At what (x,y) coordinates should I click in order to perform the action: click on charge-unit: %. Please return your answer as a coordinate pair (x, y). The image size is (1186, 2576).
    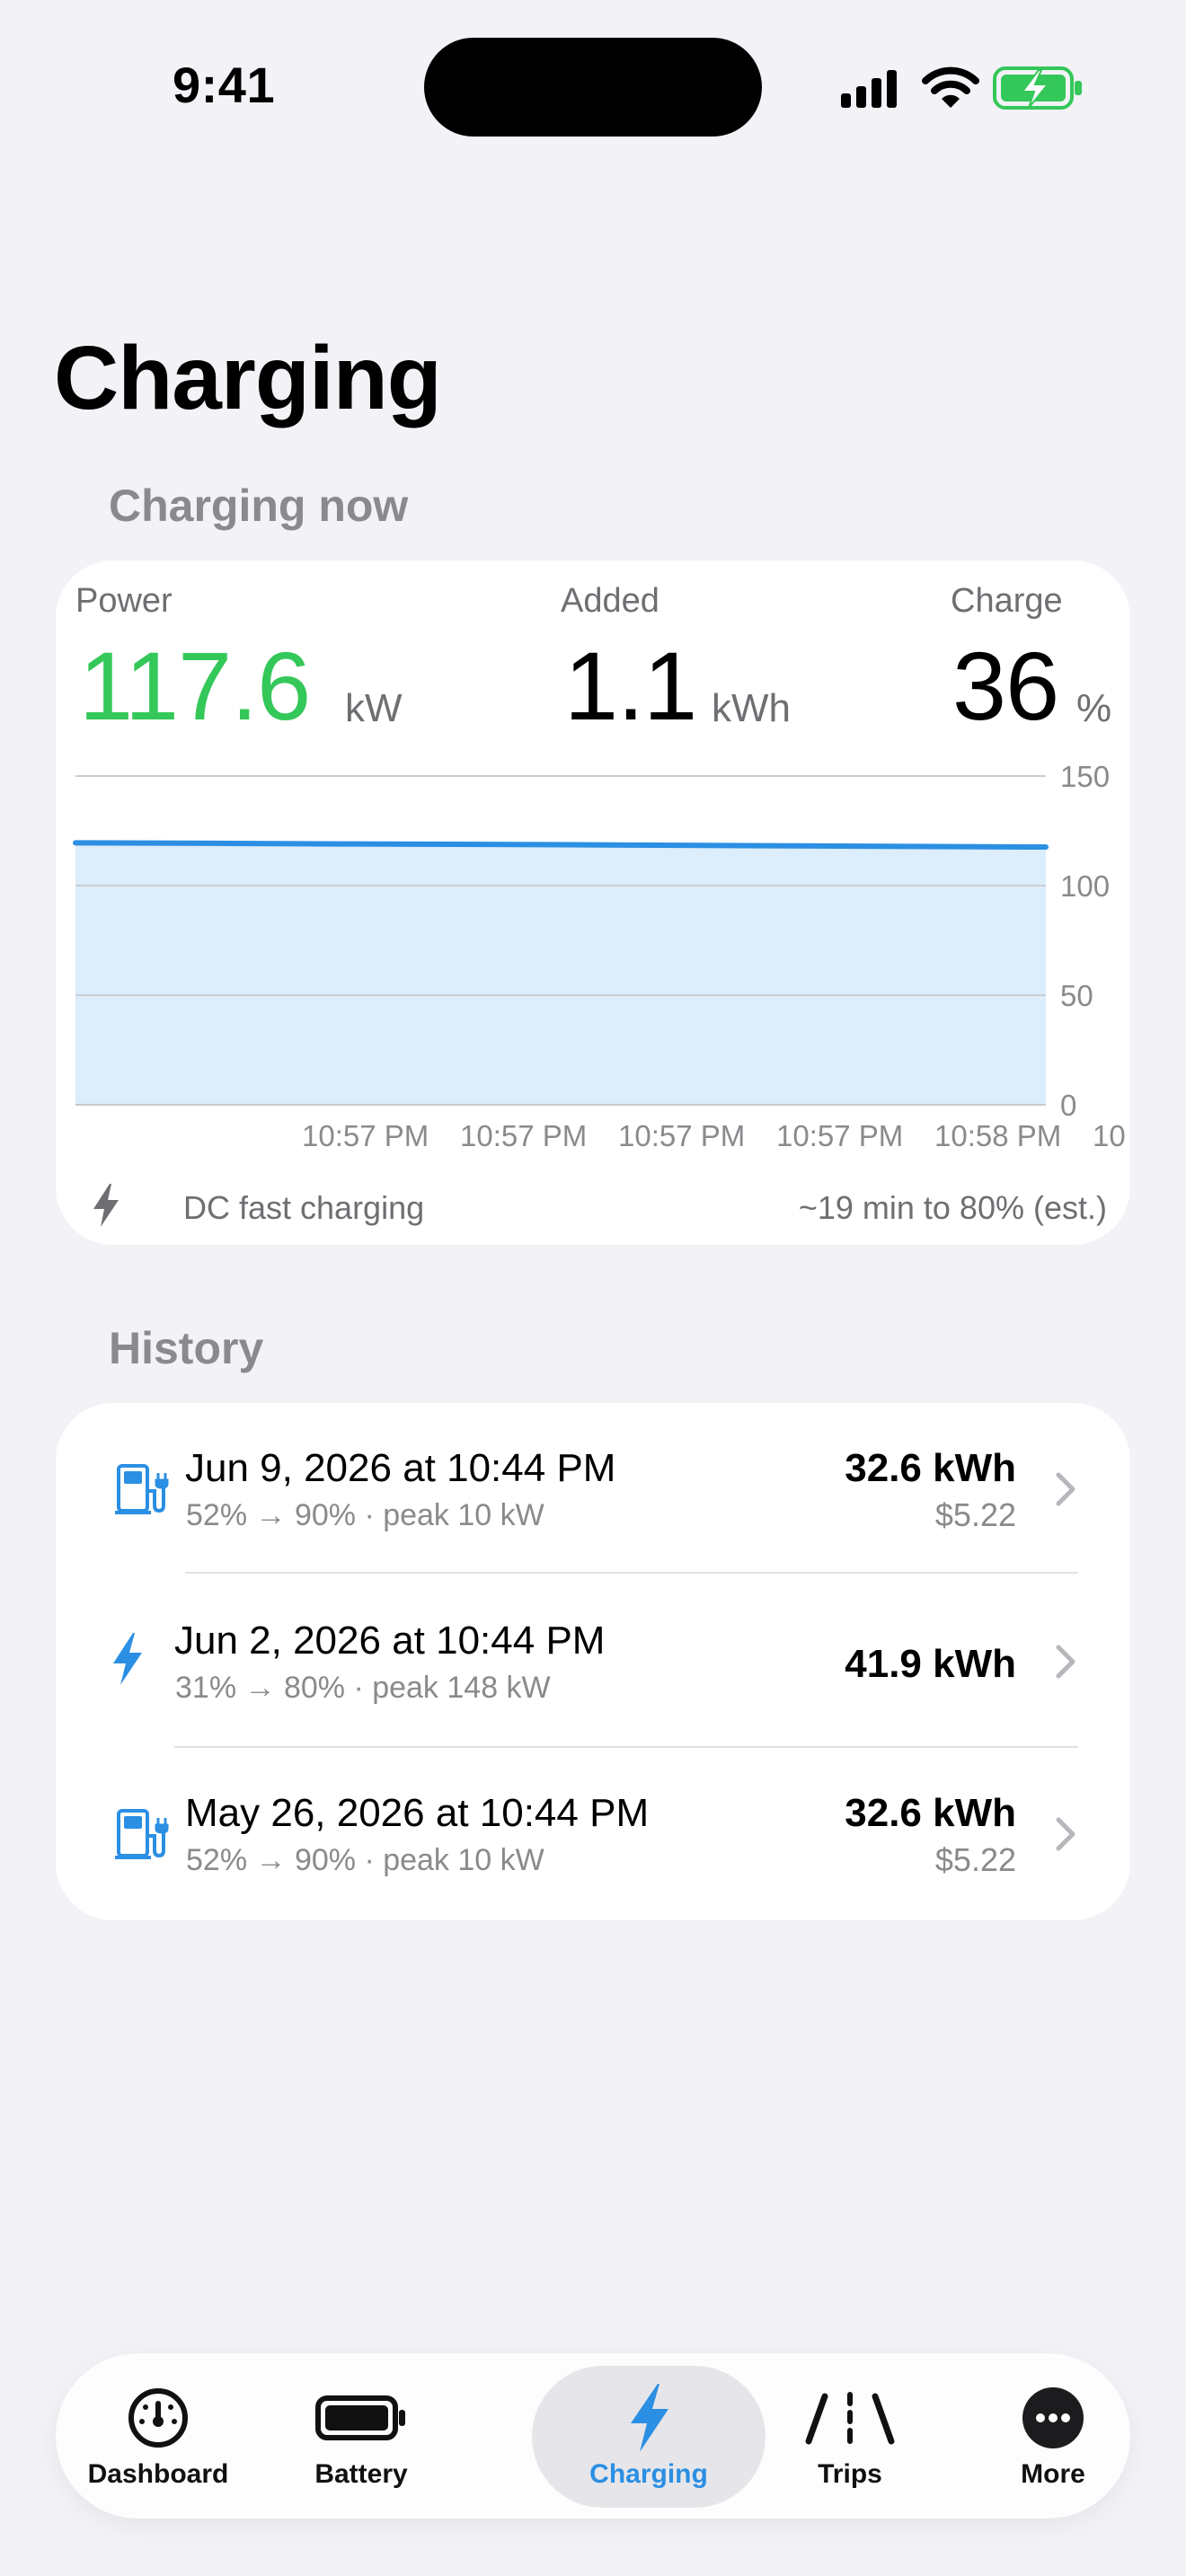
    Looking at the image, I should click on (1094, 708).